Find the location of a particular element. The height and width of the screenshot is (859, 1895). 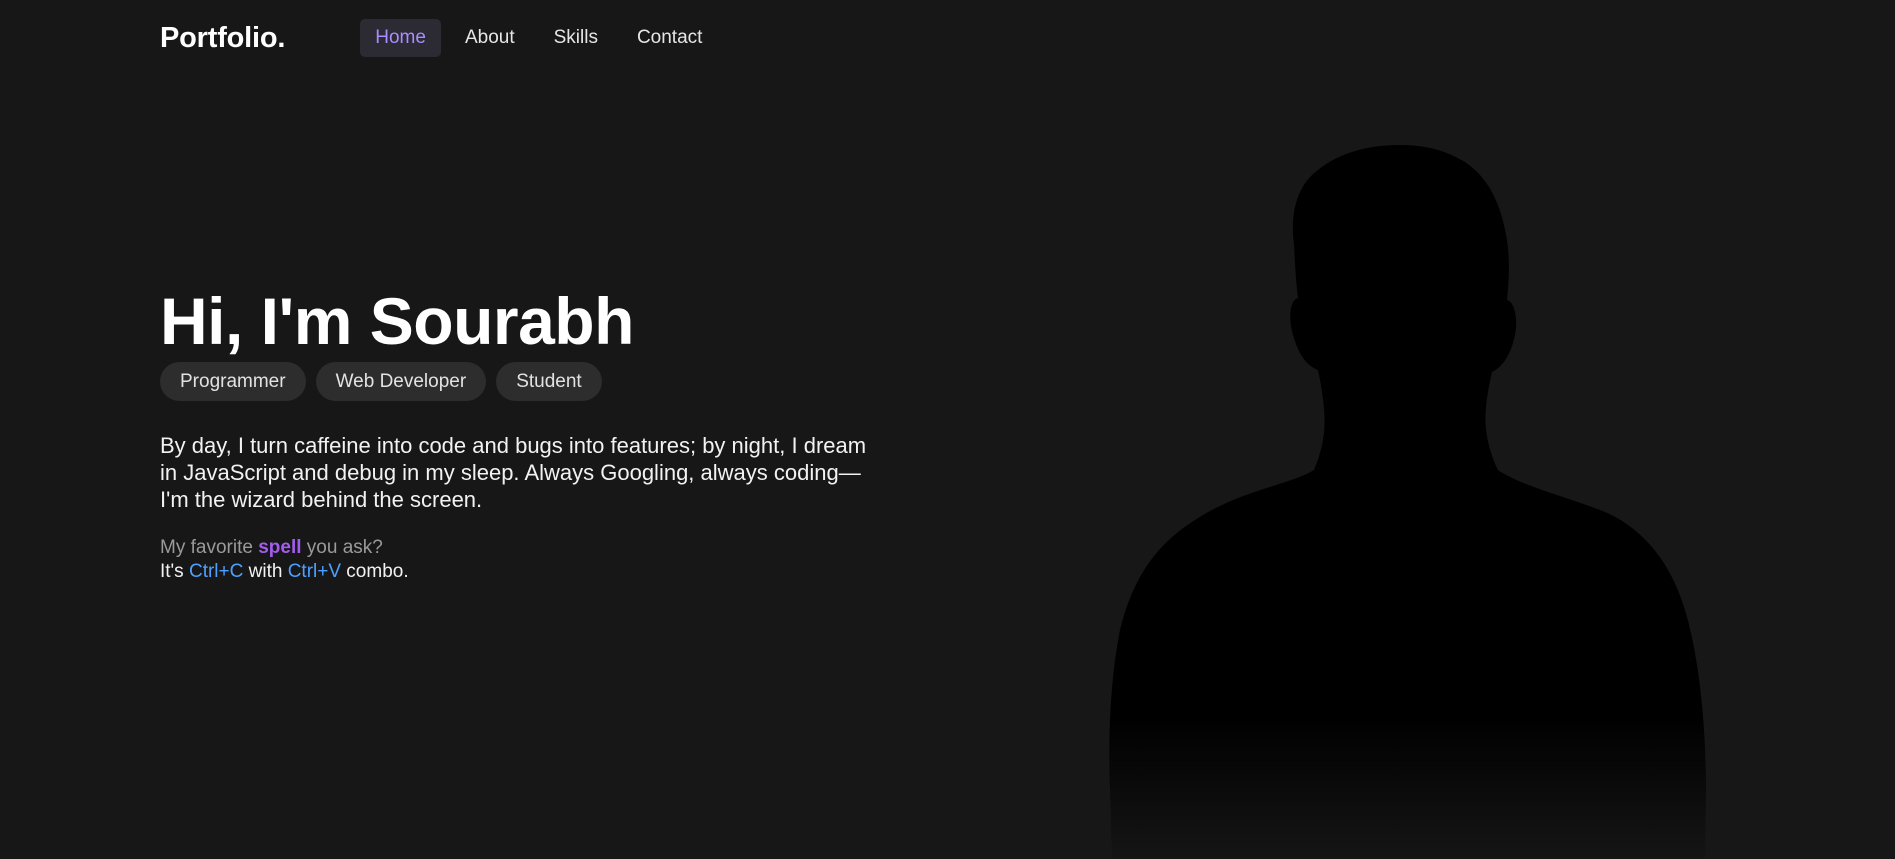

logo: Portfolio. is located at coordinates (222, 38).